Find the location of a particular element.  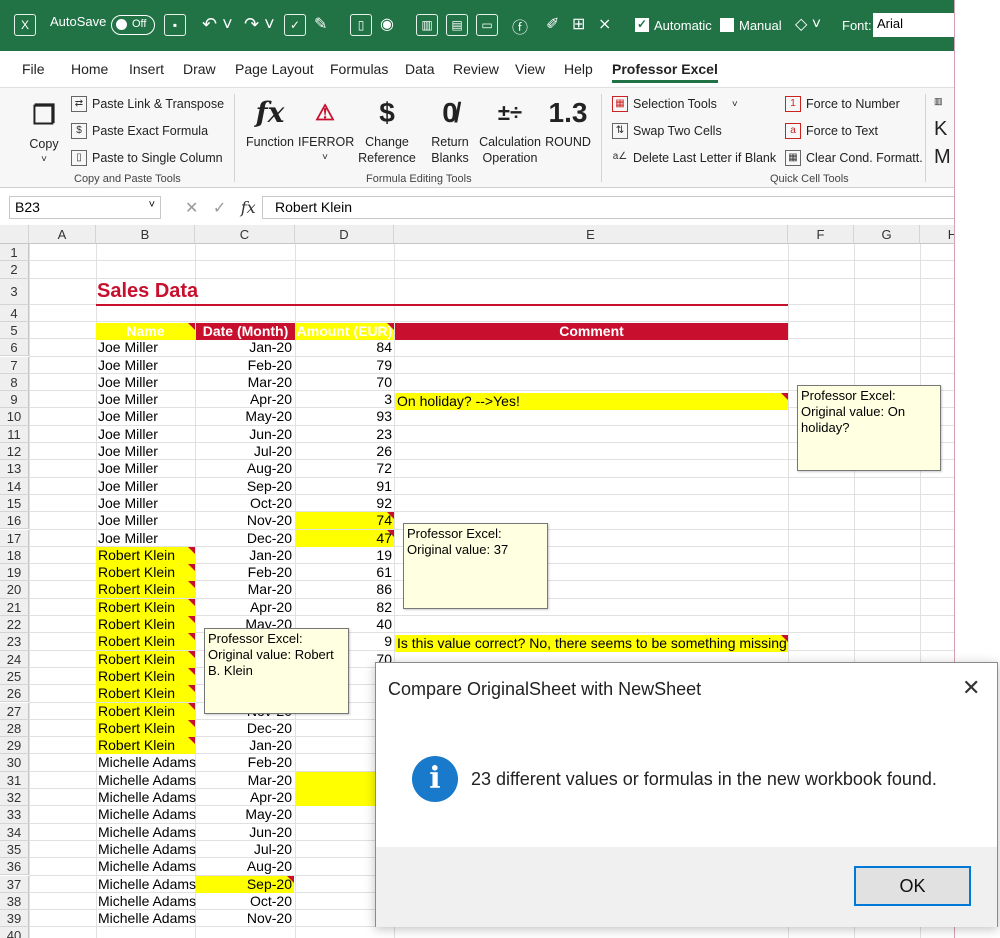

amount-cell: 19 is located at coordinates (344, 555).